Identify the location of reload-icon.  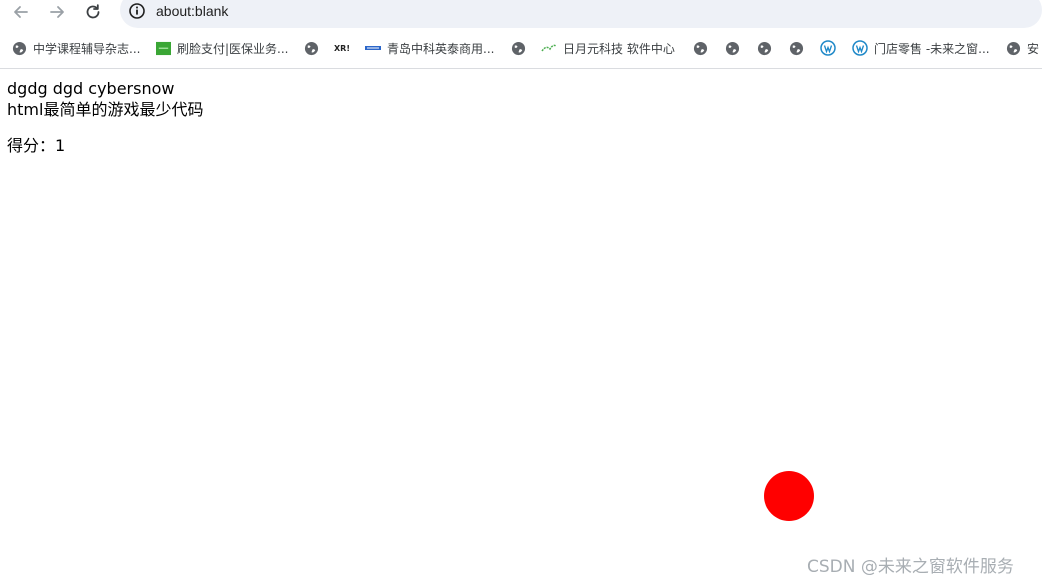
(93, 11).